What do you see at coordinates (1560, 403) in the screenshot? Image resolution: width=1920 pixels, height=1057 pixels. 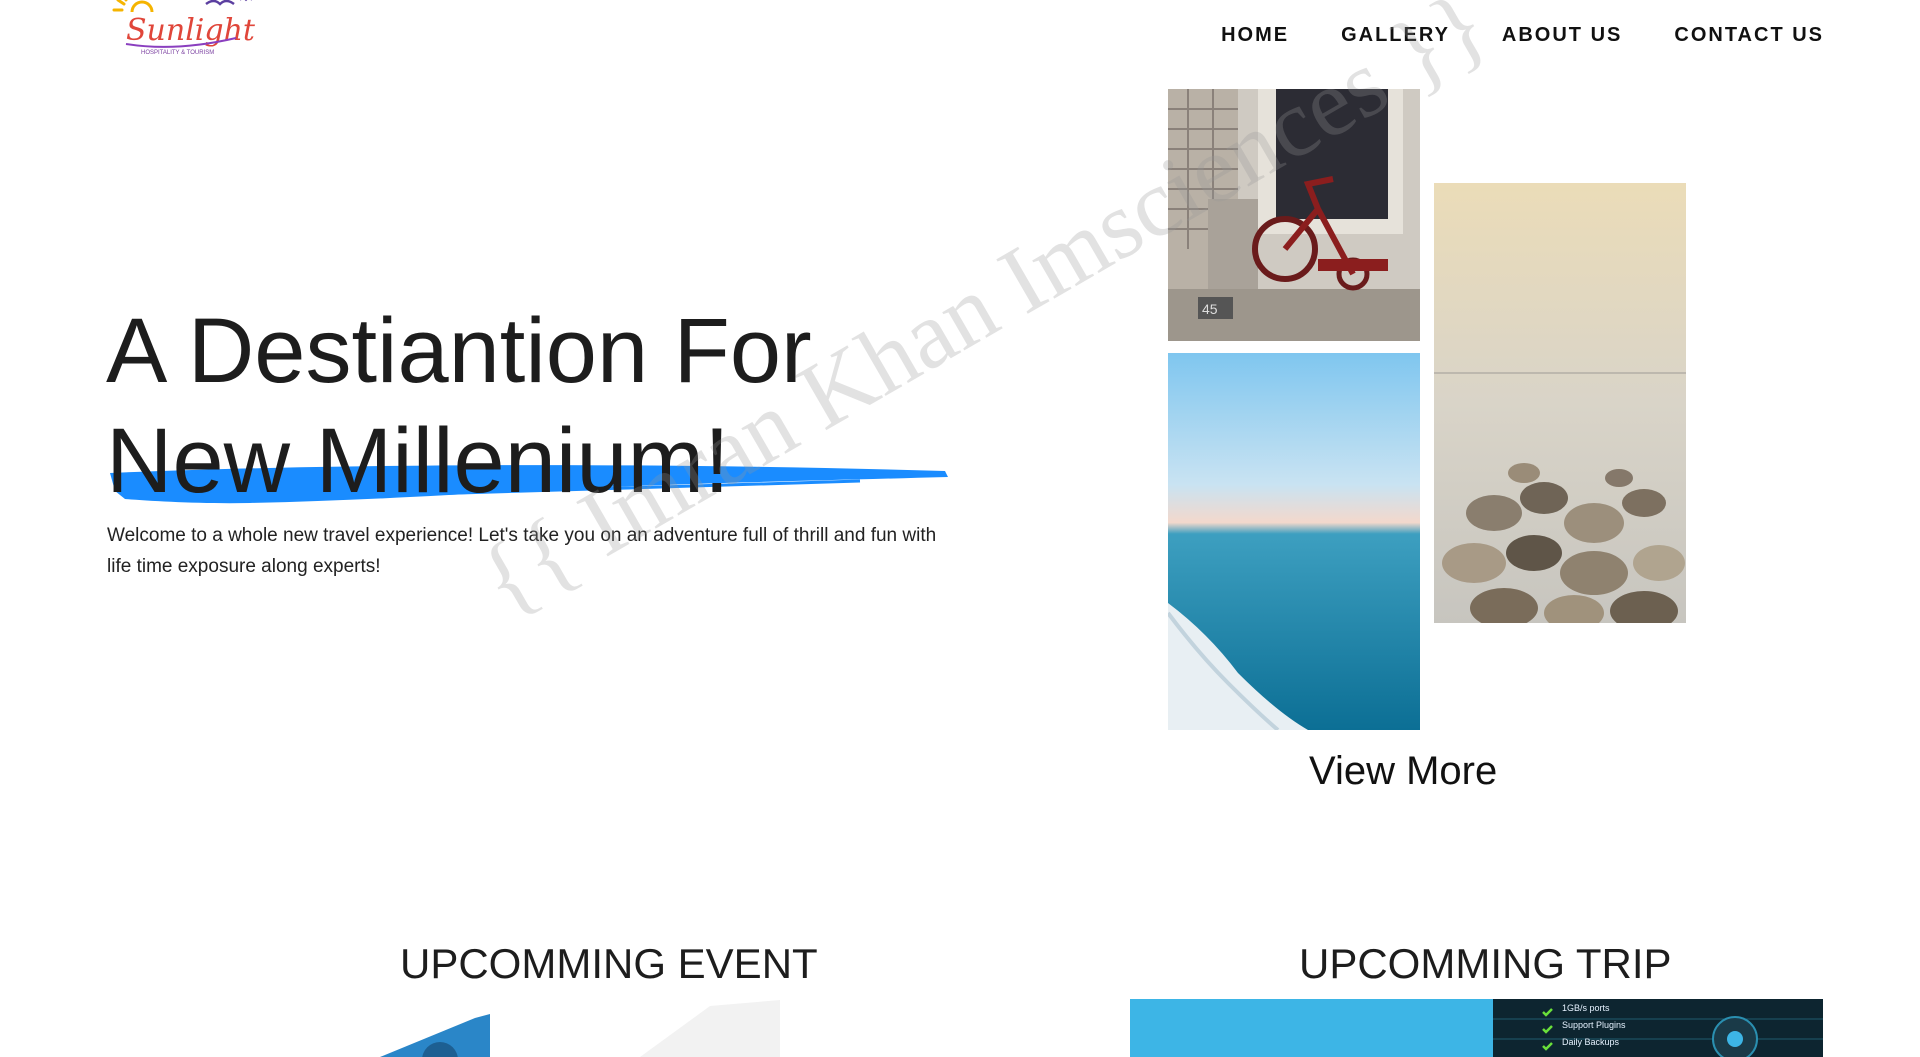 I see `rocks-photo` at bounding box center [1560, 403].